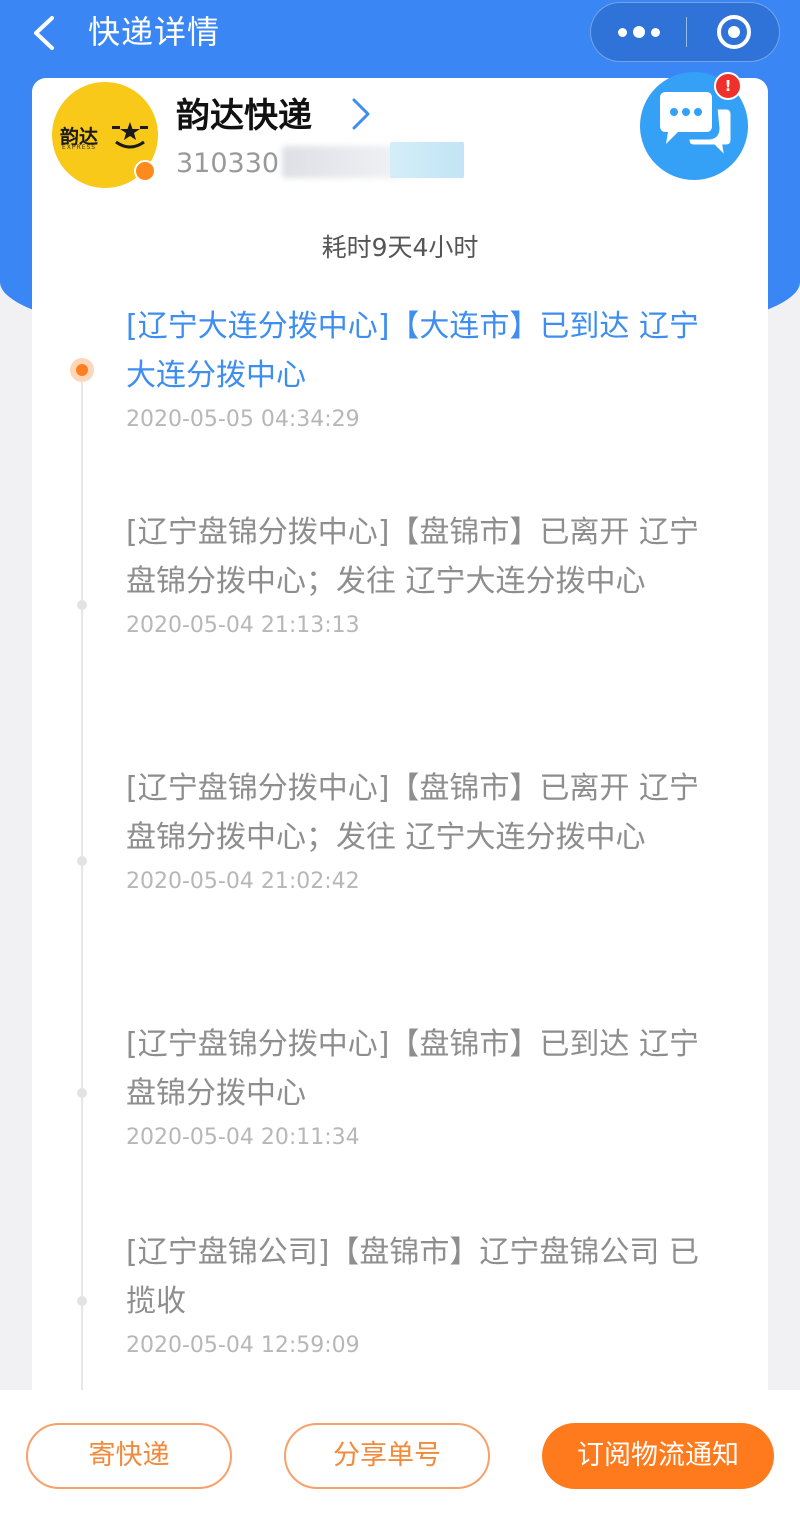 Image resolution: width=800 pixels, height=1515 pixels. Describe the element at coordinates (387, 1456) in the screenshot. I see `share-tracking-number-button: 分享单号` at that location.